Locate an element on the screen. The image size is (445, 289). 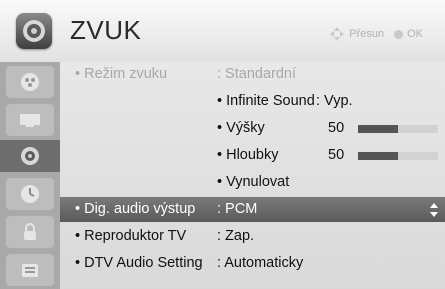
sidebar-item-lock is located at coordinates (30, 232).